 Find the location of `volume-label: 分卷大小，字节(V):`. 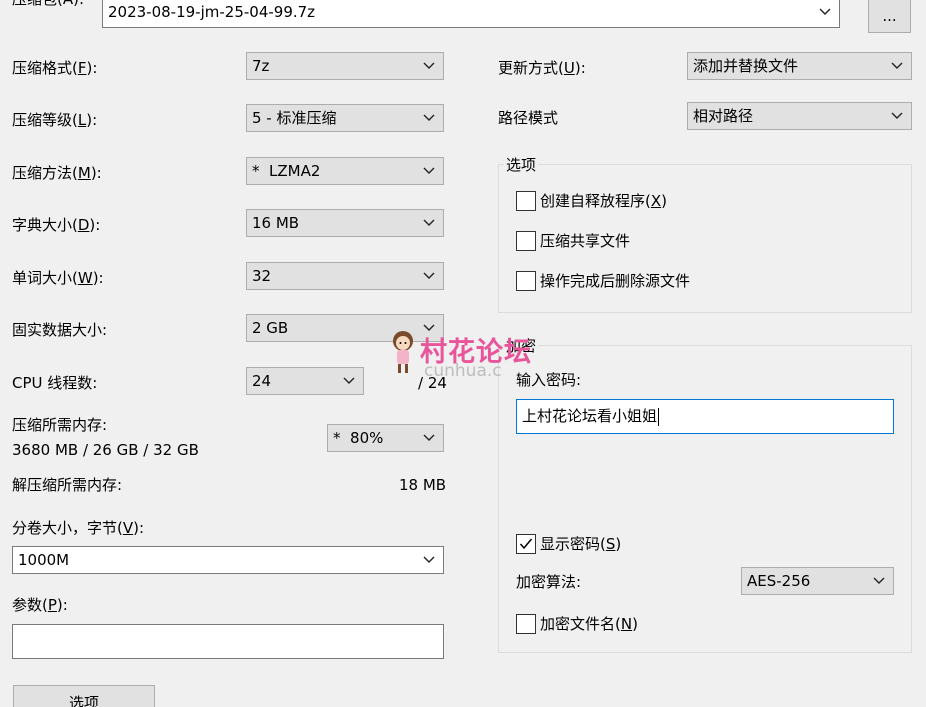

volume-label: 分卷大小，字节(V): is located at coordinates (78, 528).